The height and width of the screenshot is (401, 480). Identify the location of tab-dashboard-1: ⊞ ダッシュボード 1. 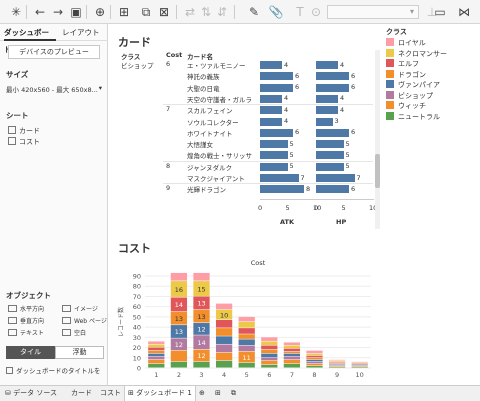
(160, 393).